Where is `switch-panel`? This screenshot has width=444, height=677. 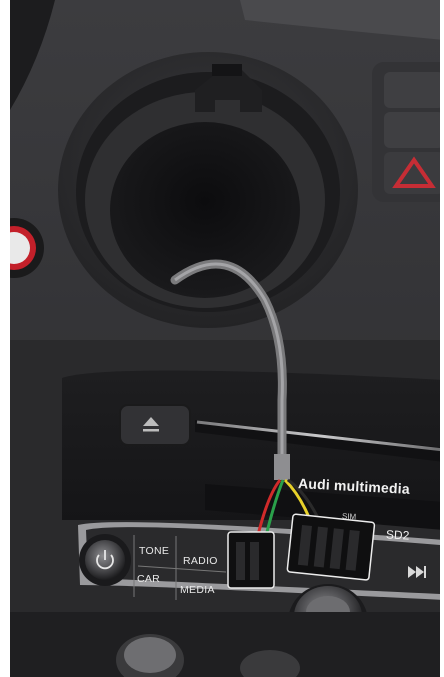
switch-panel is located at coordinates (408, 132).